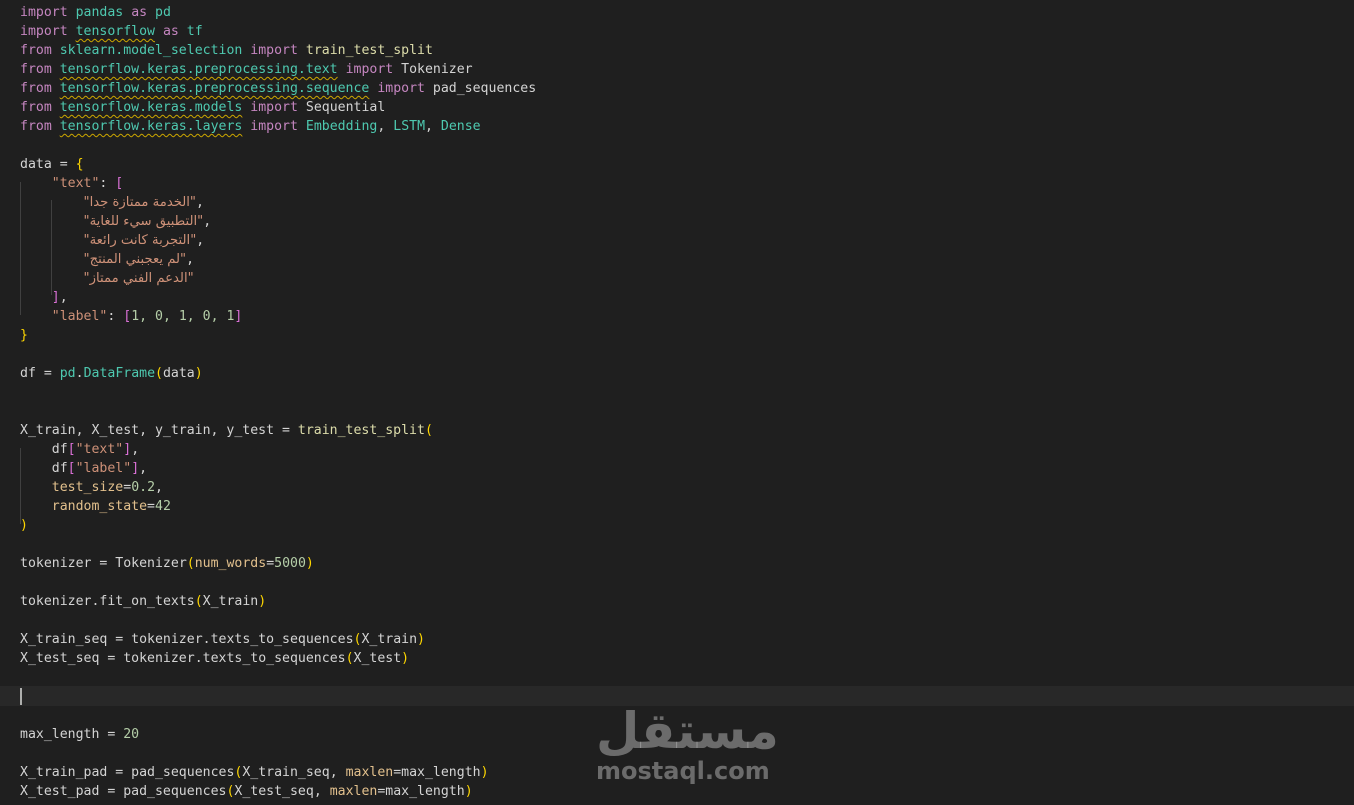  Describe the element at coordinates (460, 126) in the screenshot. I see `imported-name: Dense` at that location.